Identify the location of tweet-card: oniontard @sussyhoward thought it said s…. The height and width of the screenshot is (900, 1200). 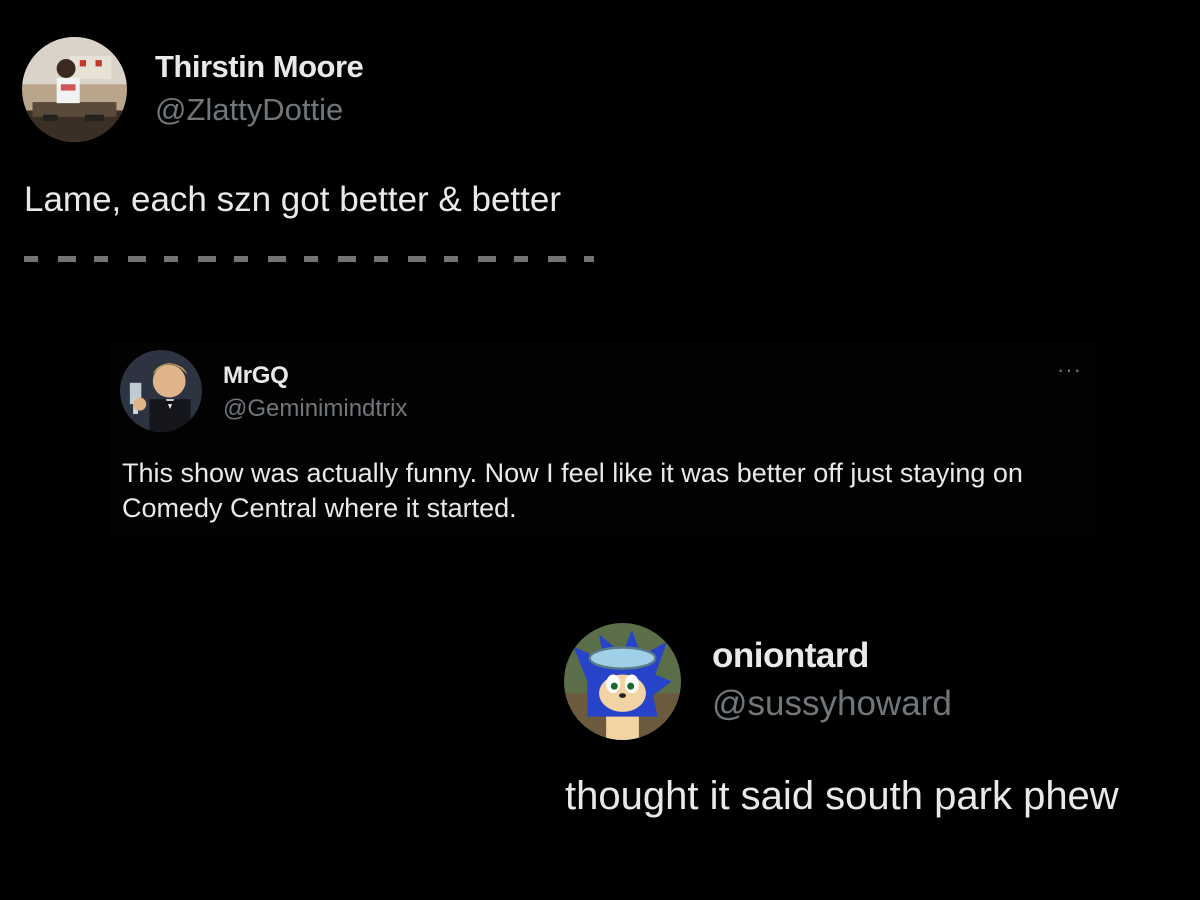
(868, 727).